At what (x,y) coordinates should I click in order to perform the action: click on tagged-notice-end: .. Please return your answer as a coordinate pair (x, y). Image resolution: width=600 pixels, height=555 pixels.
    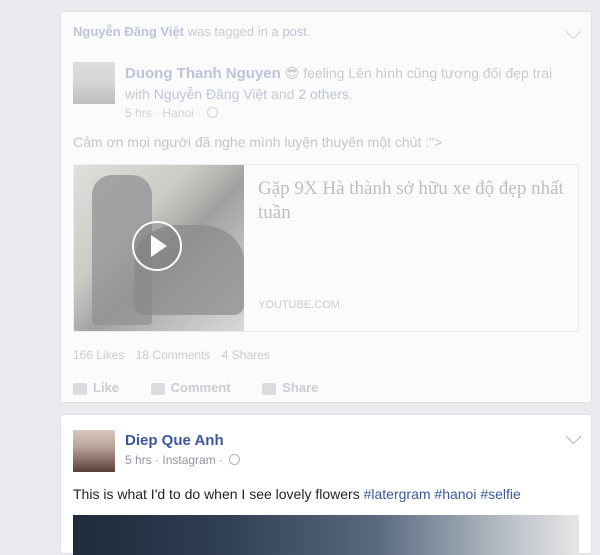
    Looking at the image, I should click on (308, 31).